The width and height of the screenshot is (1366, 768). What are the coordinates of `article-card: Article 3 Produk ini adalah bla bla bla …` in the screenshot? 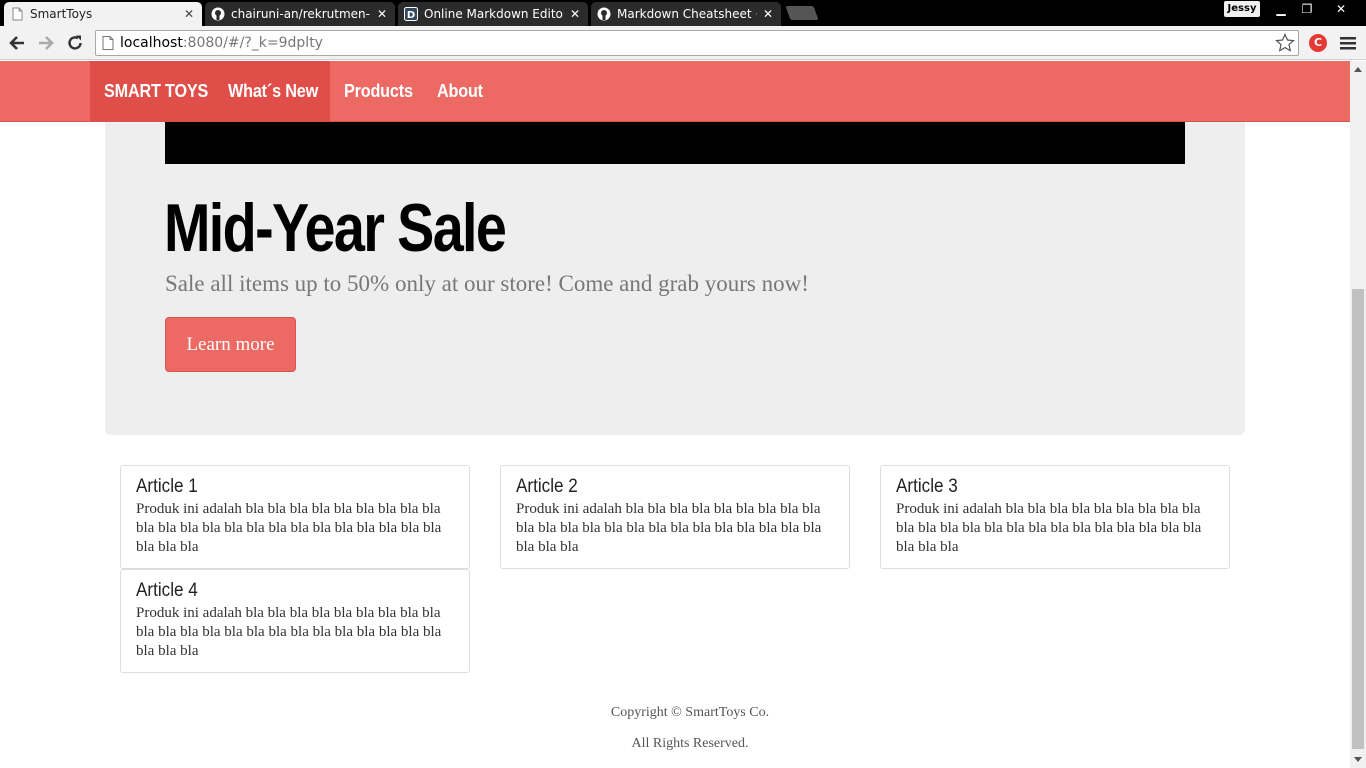 It's located at (1055, 517).